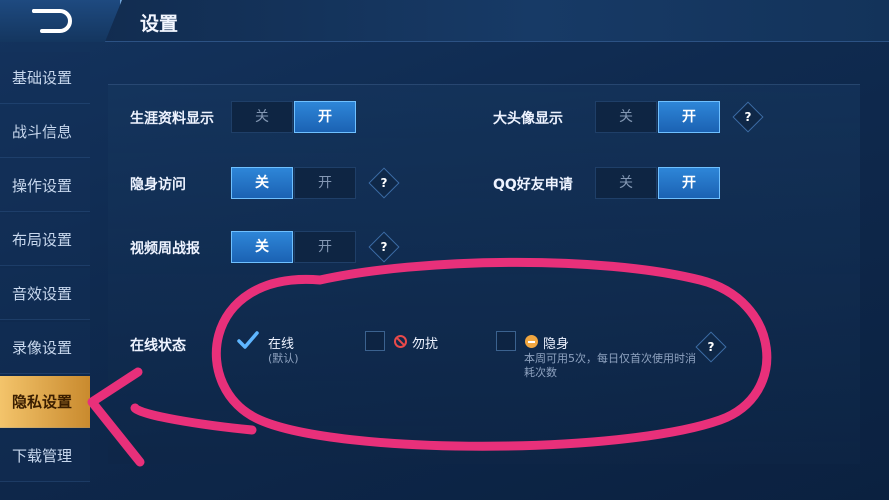 This screenshot has width=889, height=500. I want to click on qq-friend-request-on-button: 开, so click(689, 183).